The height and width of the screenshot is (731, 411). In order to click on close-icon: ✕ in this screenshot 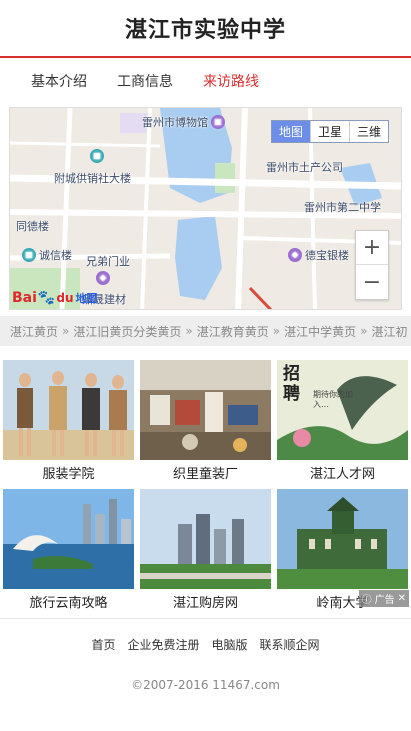, I will do `click(402, 598)`.